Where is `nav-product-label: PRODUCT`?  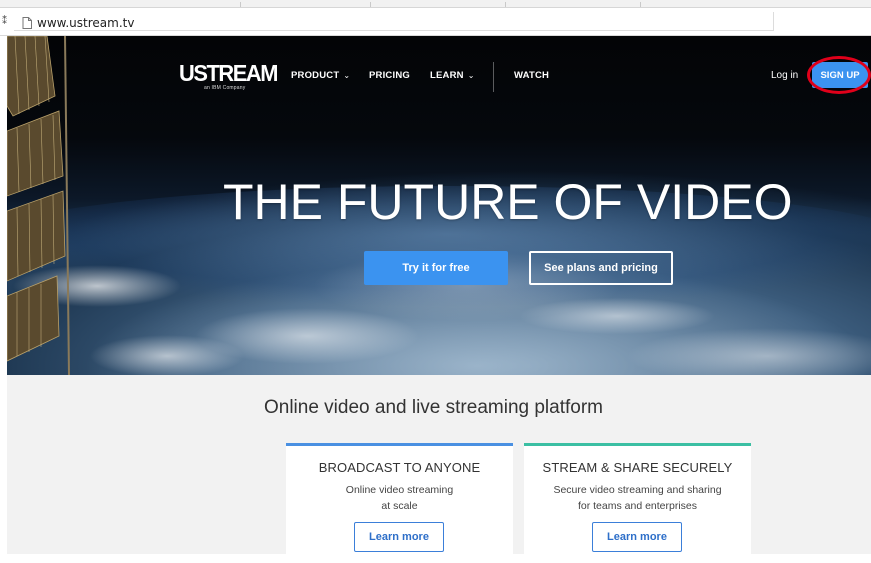
nav-product-label: PRODUCT is located at coordinates (315, 75).